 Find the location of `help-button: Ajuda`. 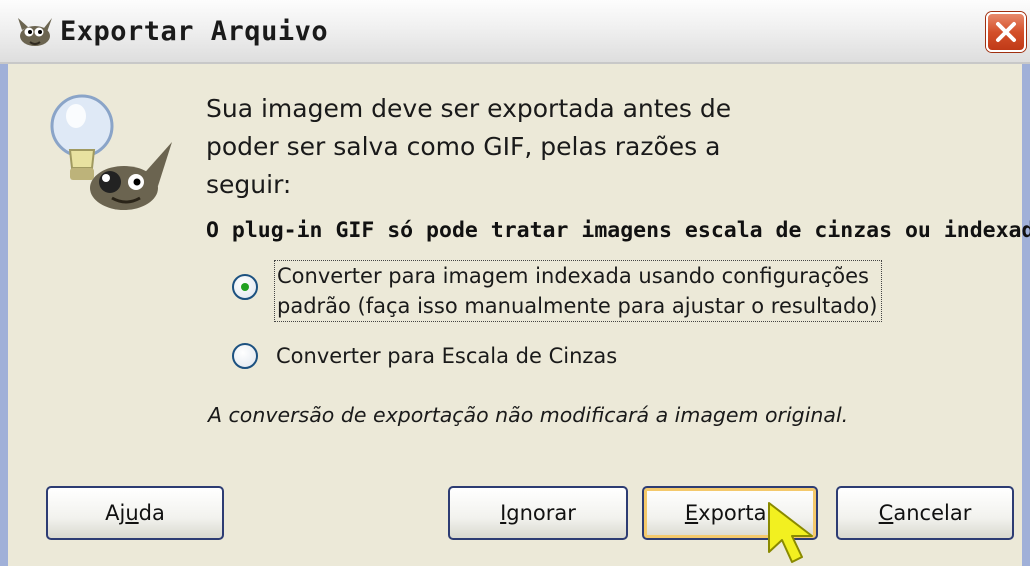

help-button: Ajuda is located at coordinates (135, 513).